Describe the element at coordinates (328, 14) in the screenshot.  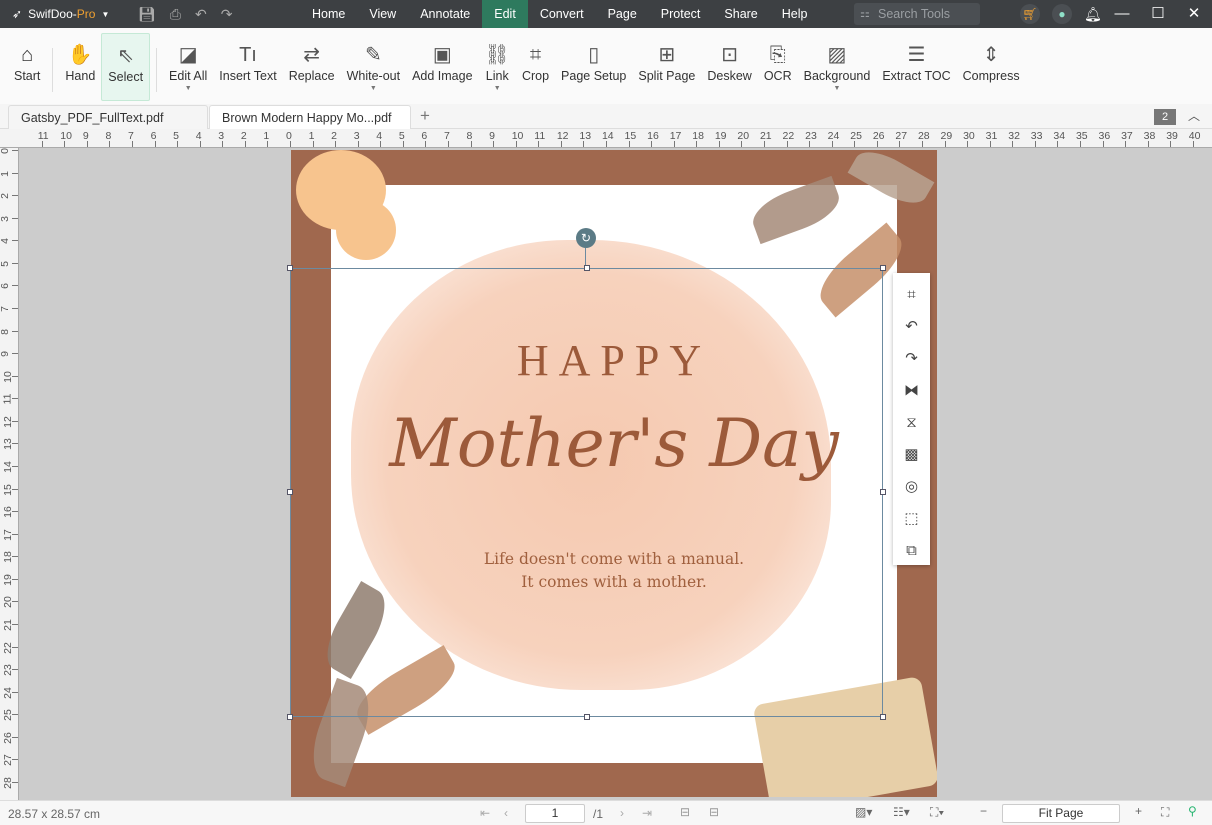
I see `menu-home: Home` at that location.